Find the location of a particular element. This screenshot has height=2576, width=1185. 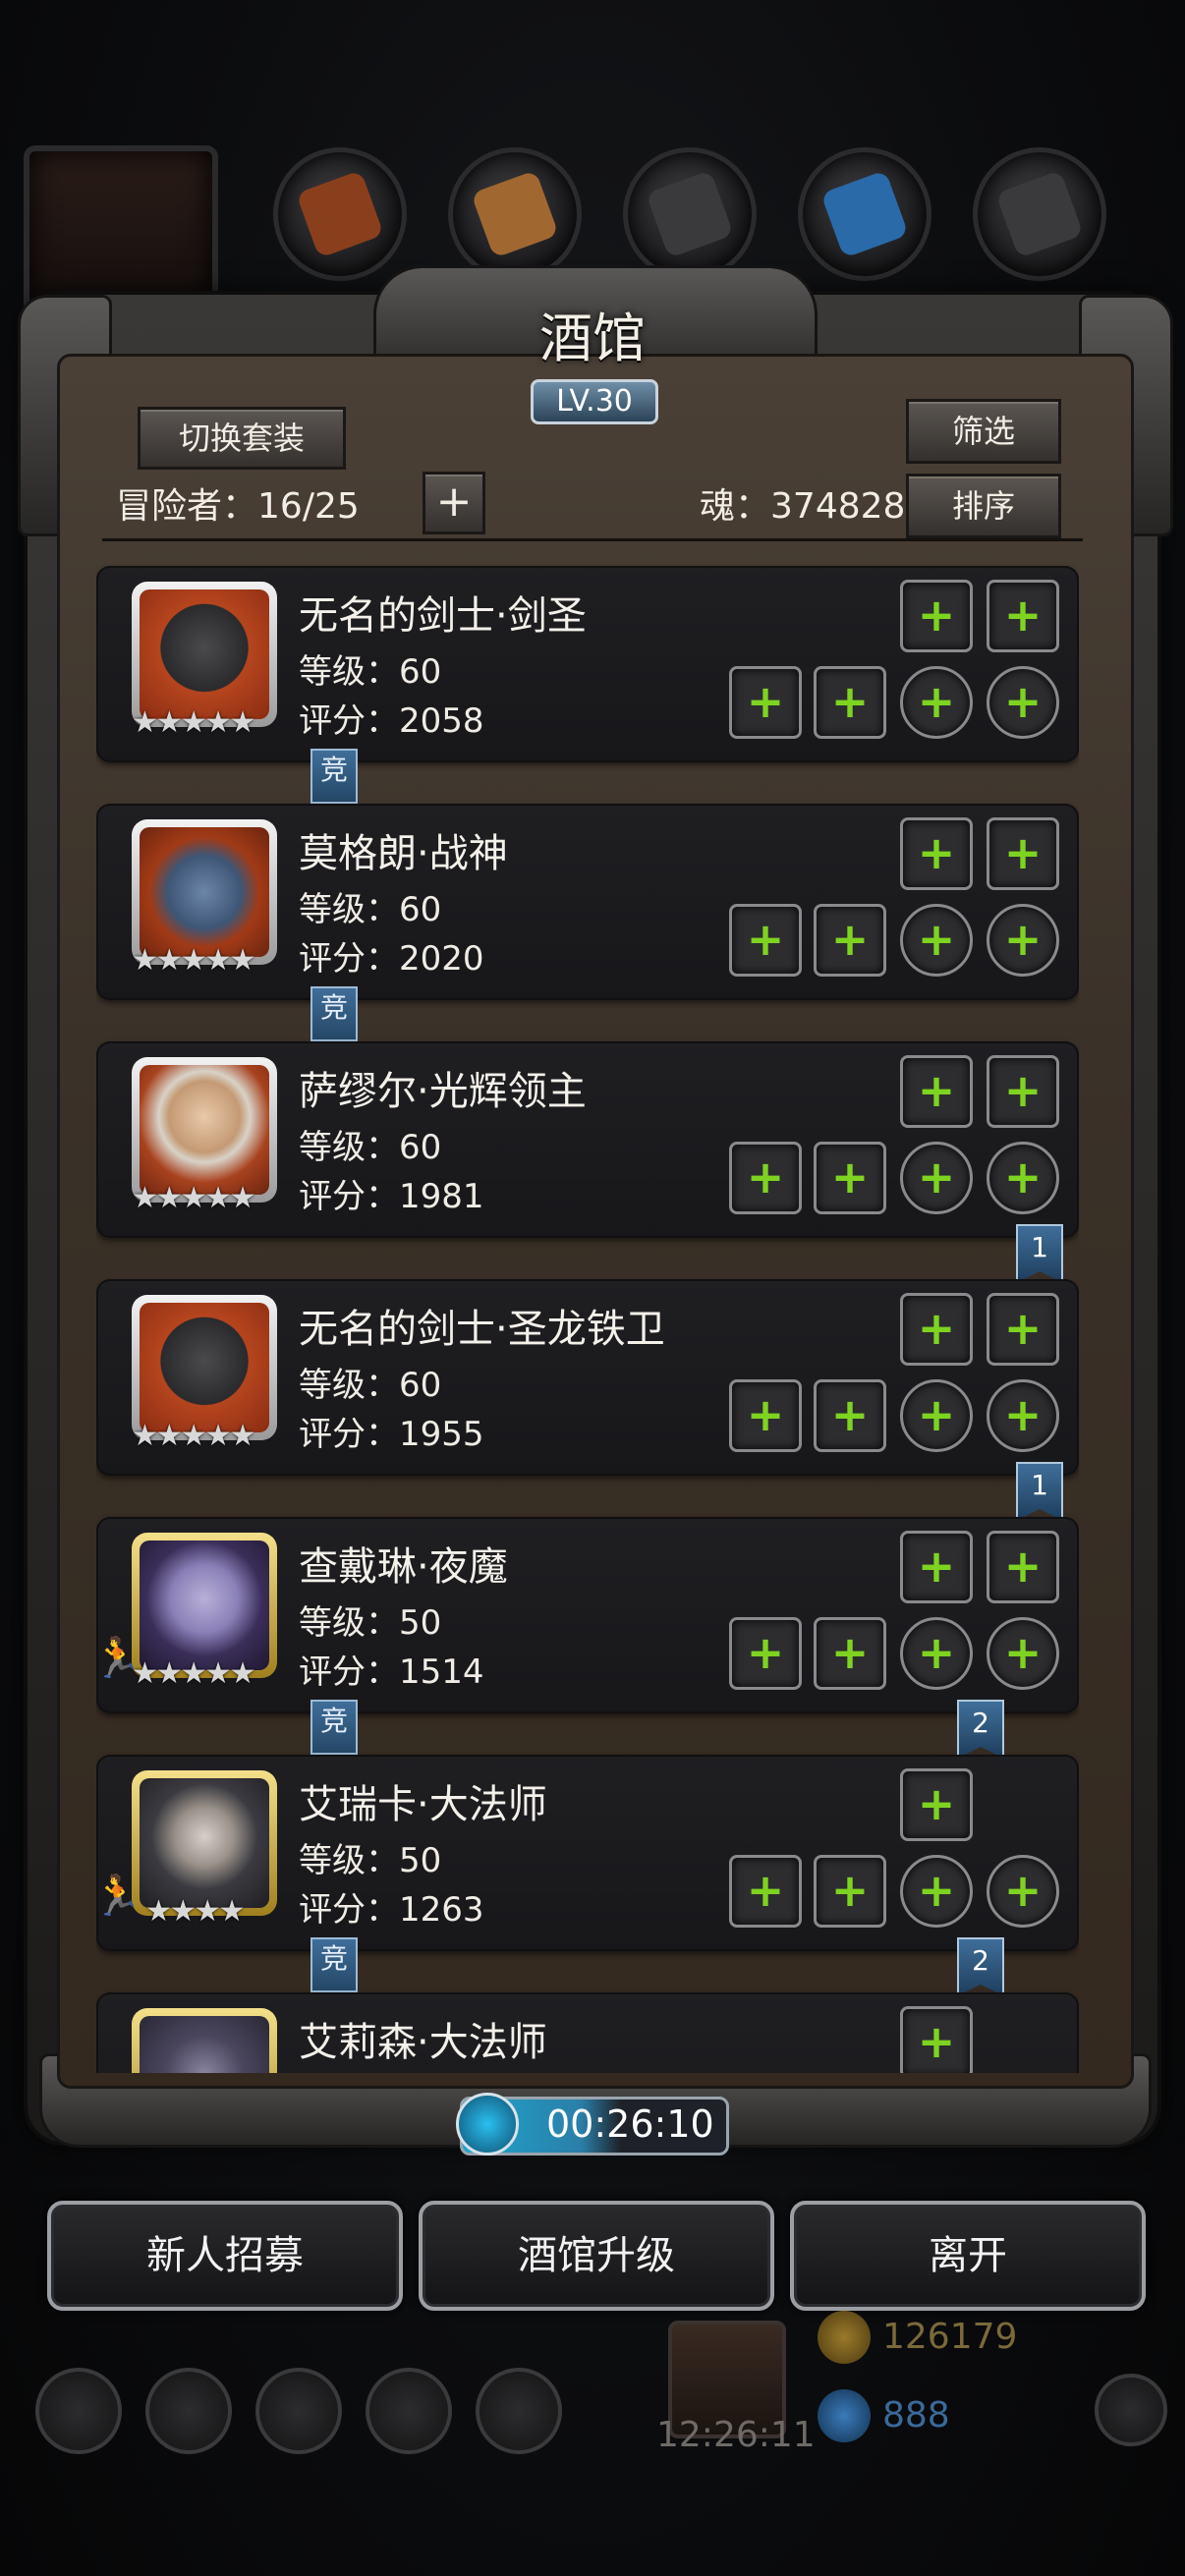

tavern-level-badge: LV.30 is located at coordinates (594, 401).